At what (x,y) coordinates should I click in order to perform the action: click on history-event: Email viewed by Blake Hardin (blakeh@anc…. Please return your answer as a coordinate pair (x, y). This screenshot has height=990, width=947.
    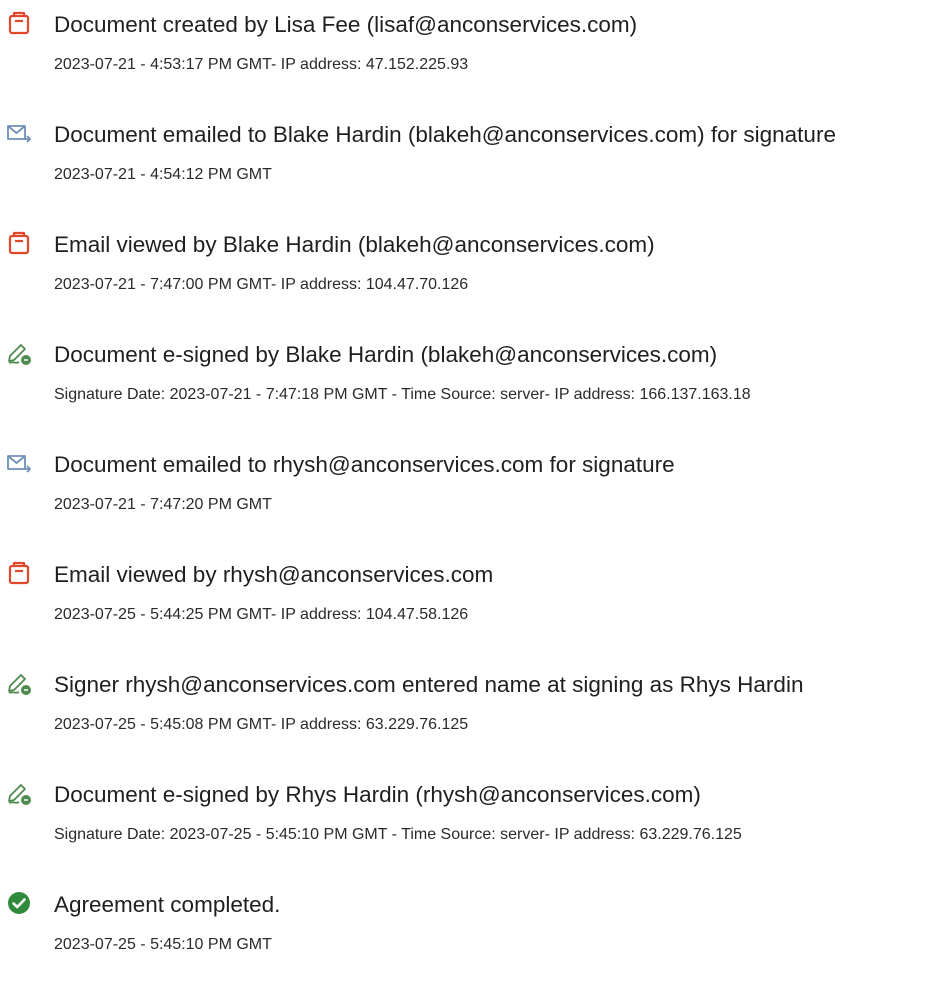
    Looking at the image, I should click on (473, 275).